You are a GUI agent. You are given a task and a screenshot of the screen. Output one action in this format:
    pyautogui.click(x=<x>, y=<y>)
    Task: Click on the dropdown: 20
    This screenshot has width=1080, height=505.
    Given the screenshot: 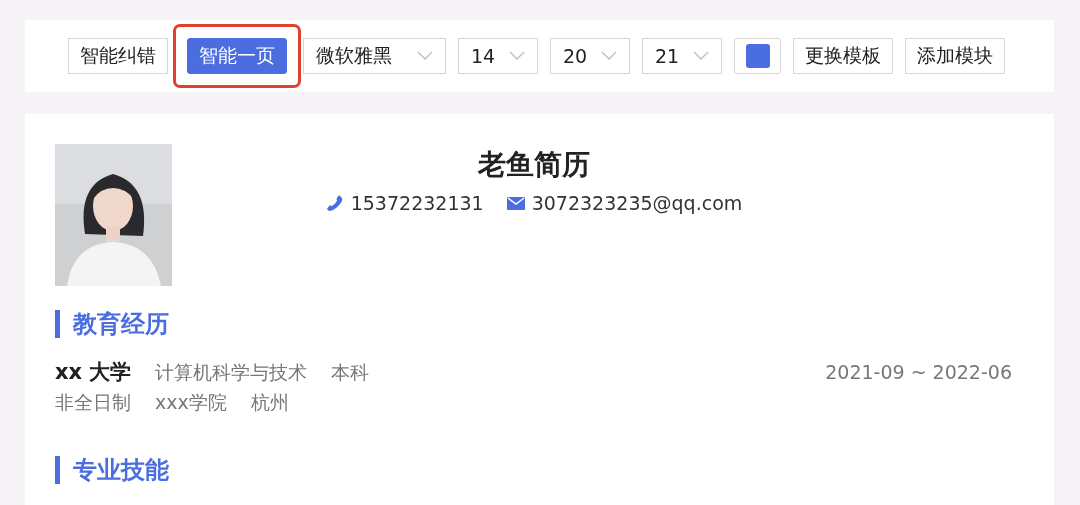 What is the action you would take?
    pyautogui.click(x=590, y=56)
    